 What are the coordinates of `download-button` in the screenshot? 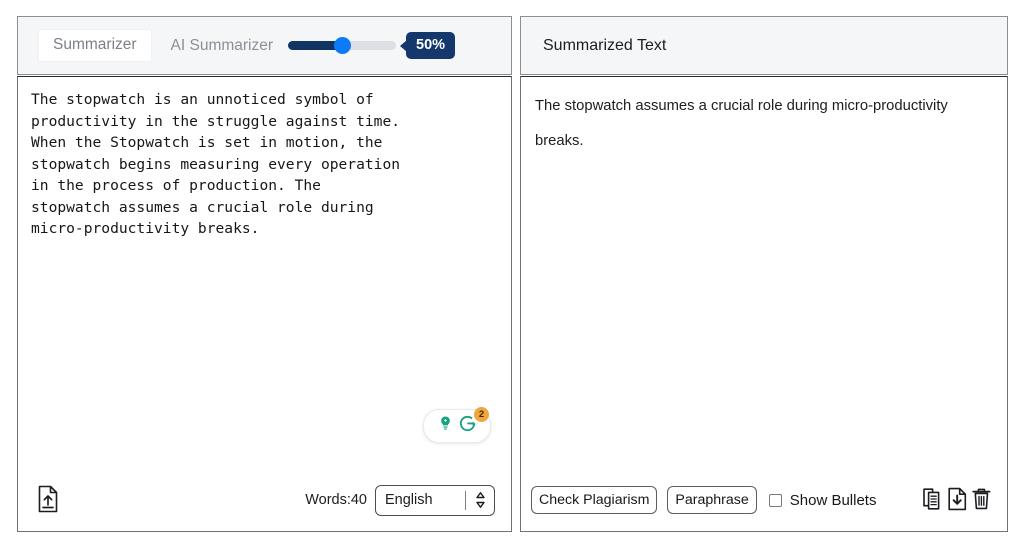 It's located at (957, 500).